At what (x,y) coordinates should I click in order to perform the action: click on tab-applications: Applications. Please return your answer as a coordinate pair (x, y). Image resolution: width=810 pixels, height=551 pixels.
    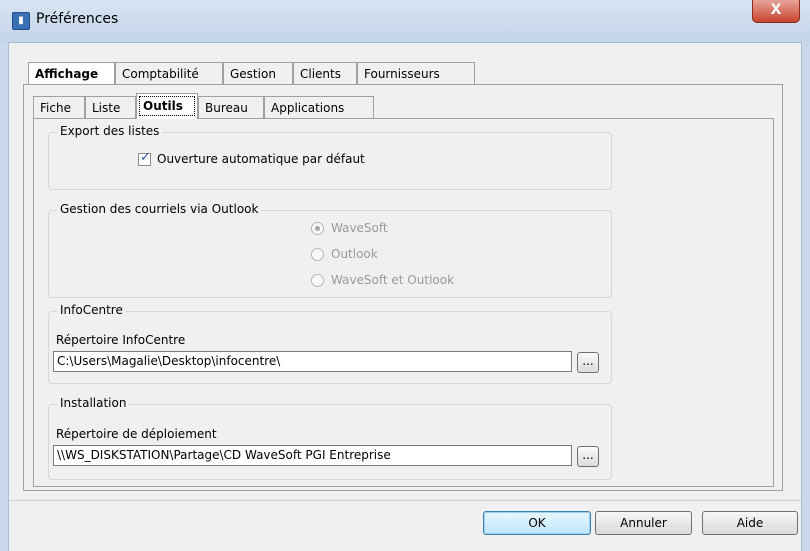
    Looking at the image, I should click on (319, 107).